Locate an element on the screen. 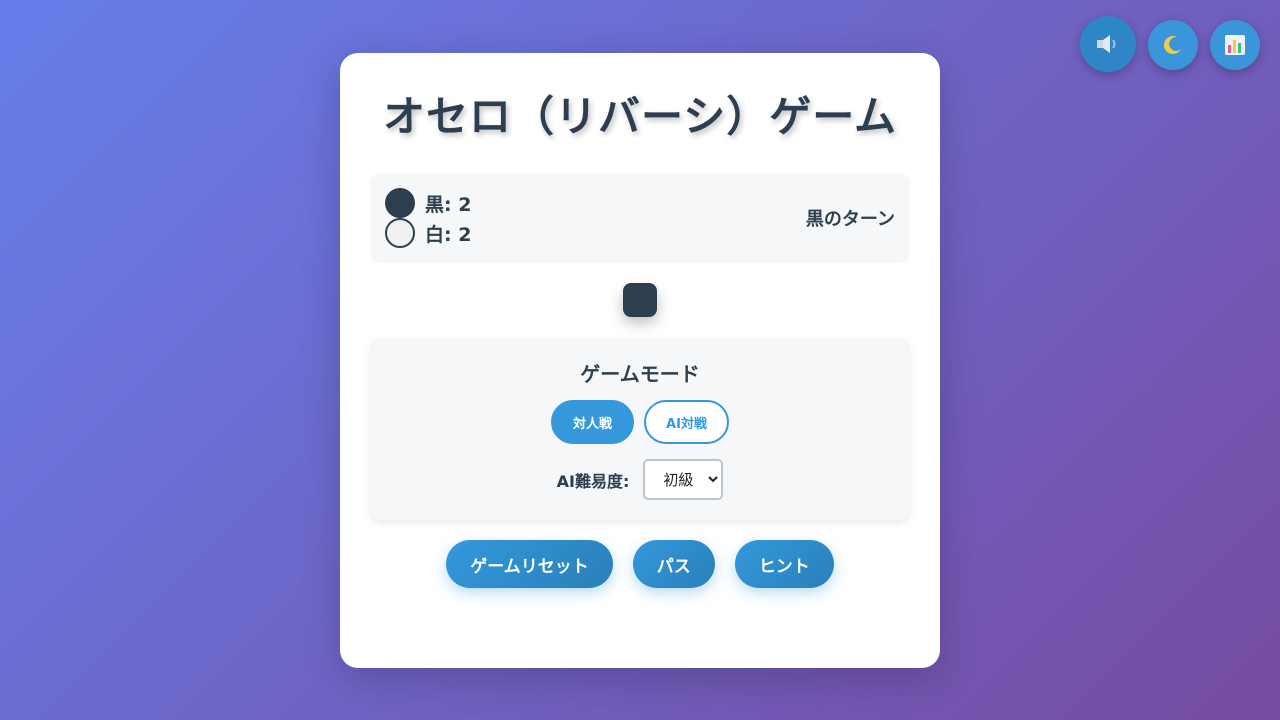 The width and height of the screenshot is (1280, 720). speaker-icon is located at coordinates (1106, 44).